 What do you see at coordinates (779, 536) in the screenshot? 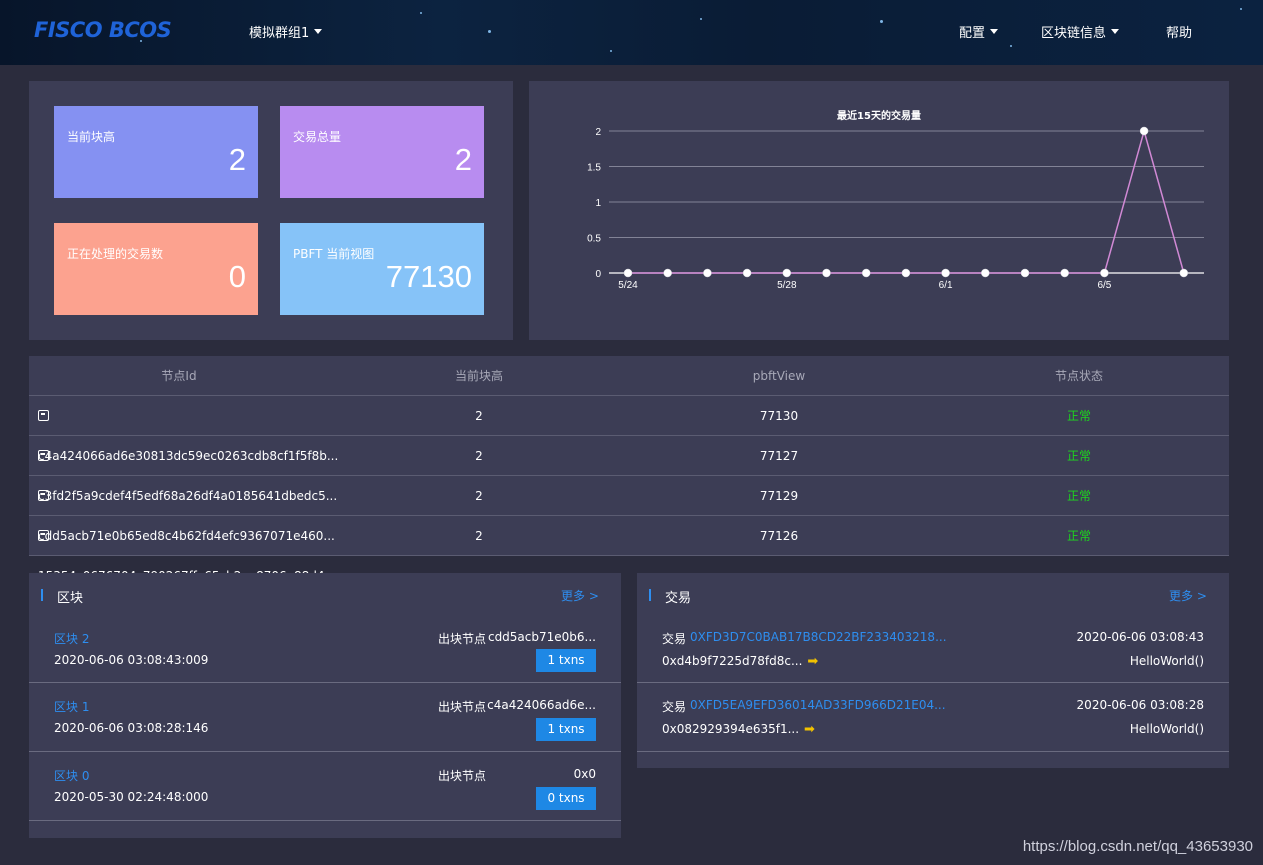
I see `pbft-view-cell: 77126` at bounding box center [779, 536].